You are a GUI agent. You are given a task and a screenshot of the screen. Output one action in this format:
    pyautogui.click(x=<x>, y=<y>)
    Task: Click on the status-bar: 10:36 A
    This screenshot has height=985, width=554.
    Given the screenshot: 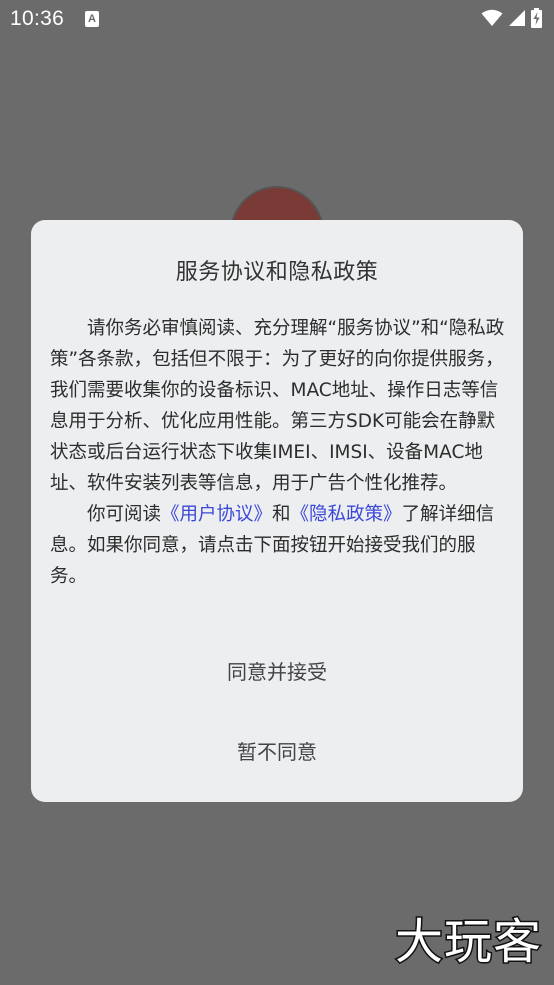 What is the action you would take?
    pyautogui.click(x=277, y=19)
    